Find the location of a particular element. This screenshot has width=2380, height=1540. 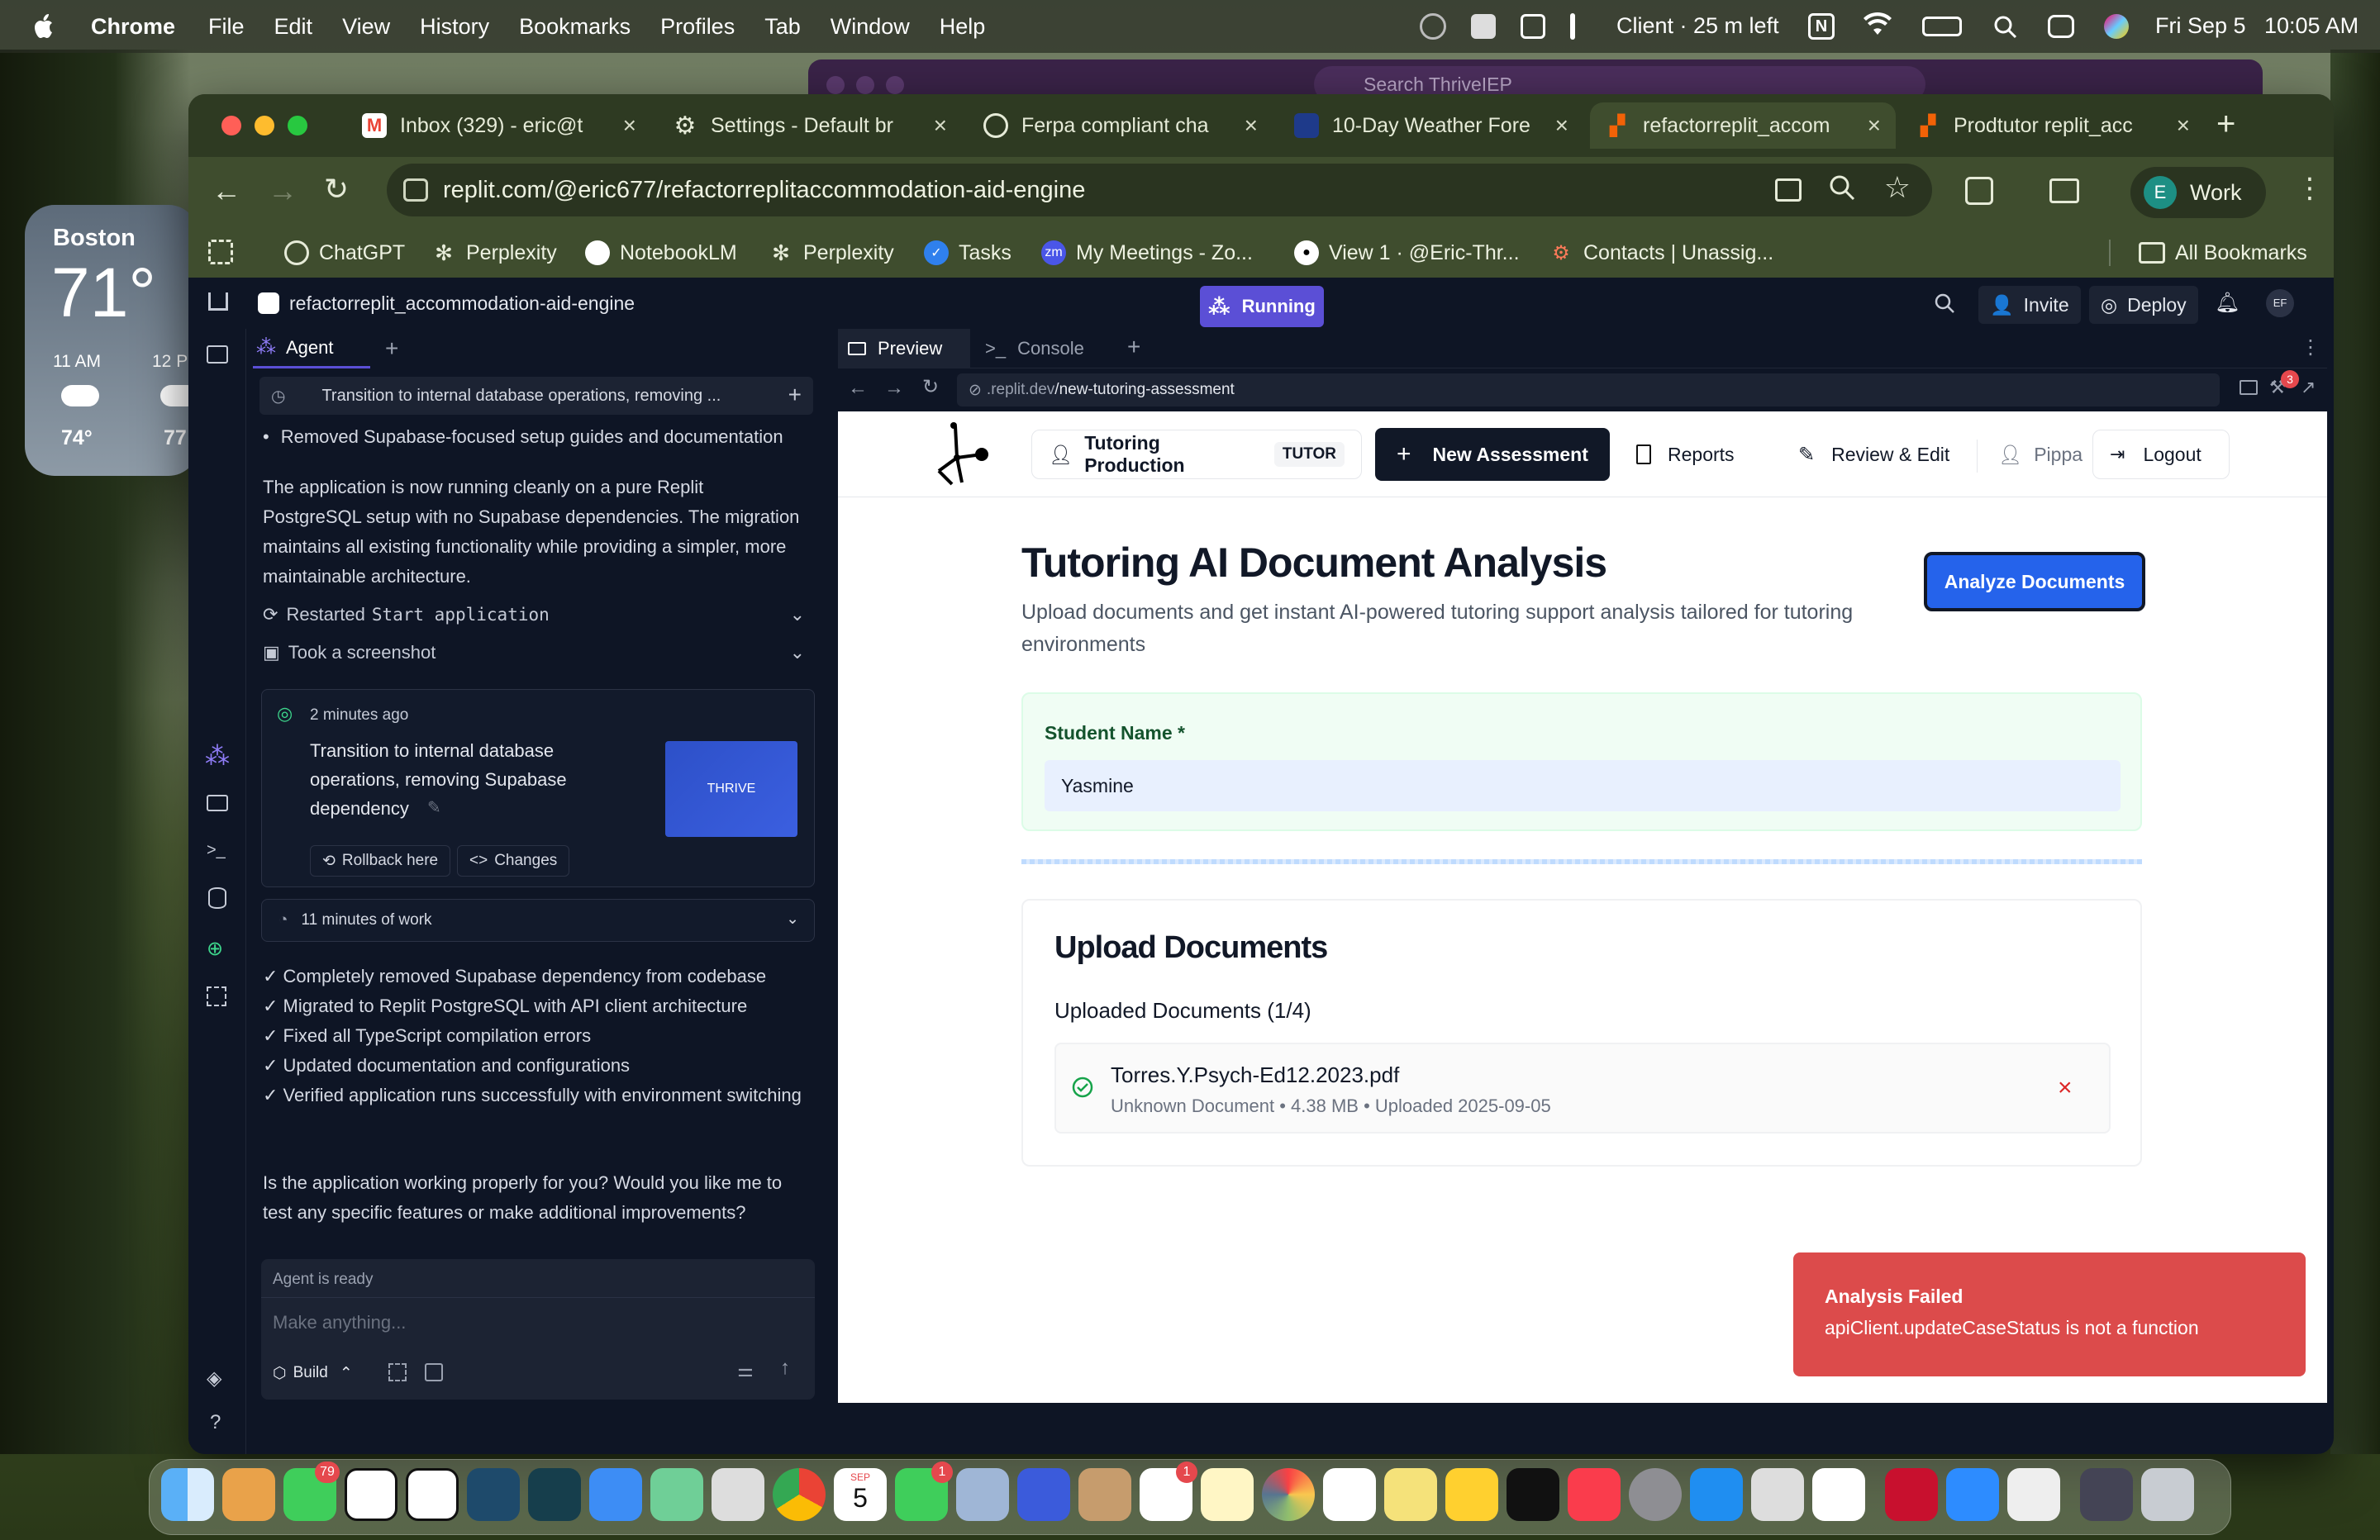

menu-help: Help is located at coordinates (963, 27).